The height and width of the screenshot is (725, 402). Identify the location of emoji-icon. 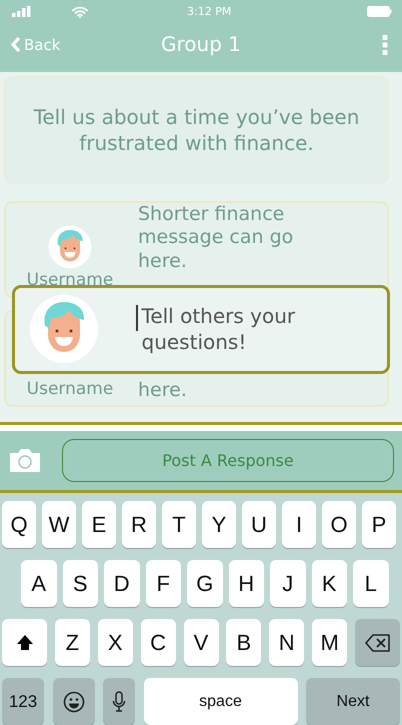
(73, 701).